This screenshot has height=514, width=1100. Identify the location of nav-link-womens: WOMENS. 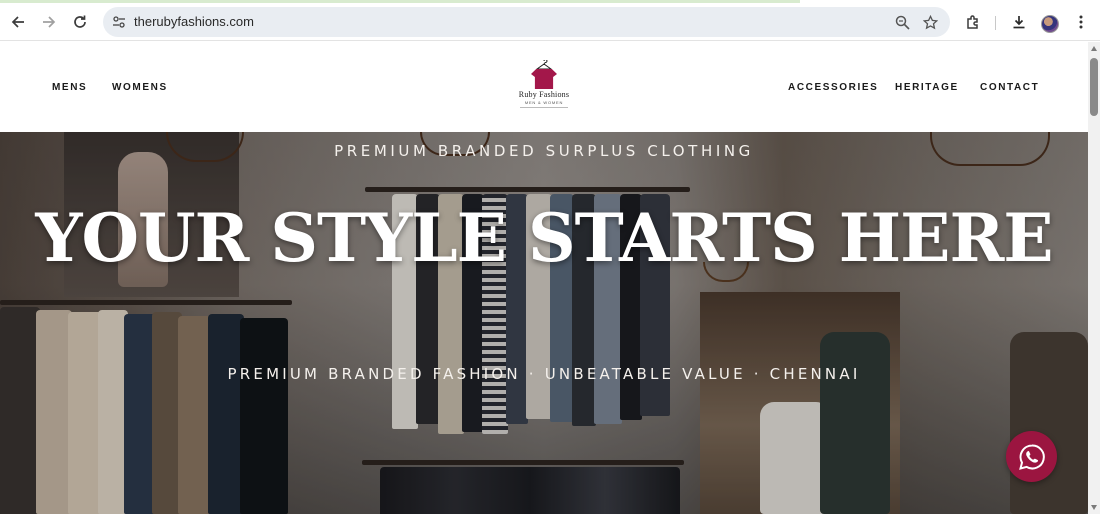
(140, 87).